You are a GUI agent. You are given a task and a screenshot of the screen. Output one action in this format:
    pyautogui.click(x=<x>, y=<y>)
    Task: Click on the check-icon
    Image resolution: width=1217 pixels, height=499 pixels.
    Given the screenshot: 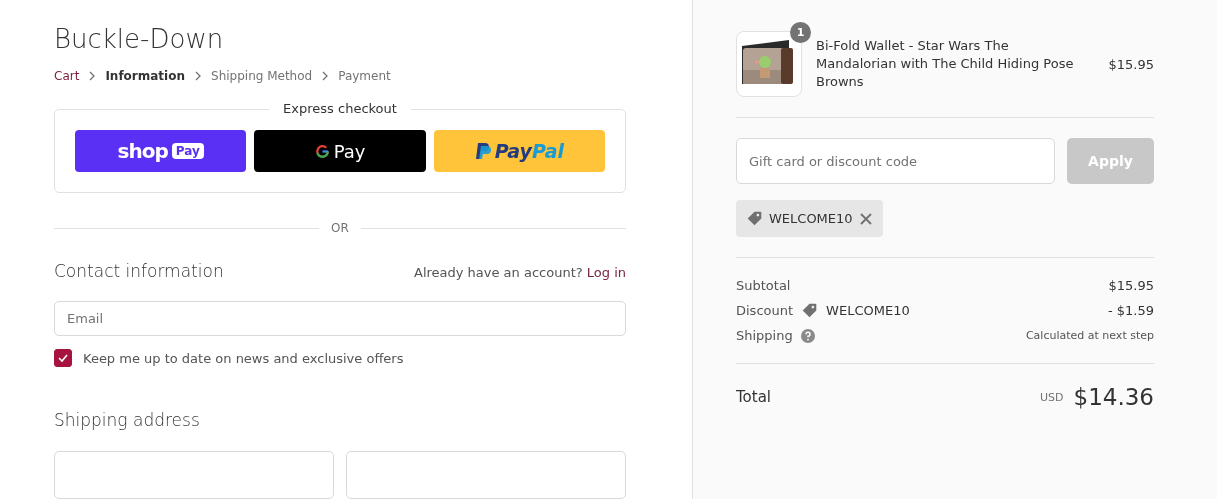 What is the action you would take?
    pyautogui.click(x=63, y=358)
    